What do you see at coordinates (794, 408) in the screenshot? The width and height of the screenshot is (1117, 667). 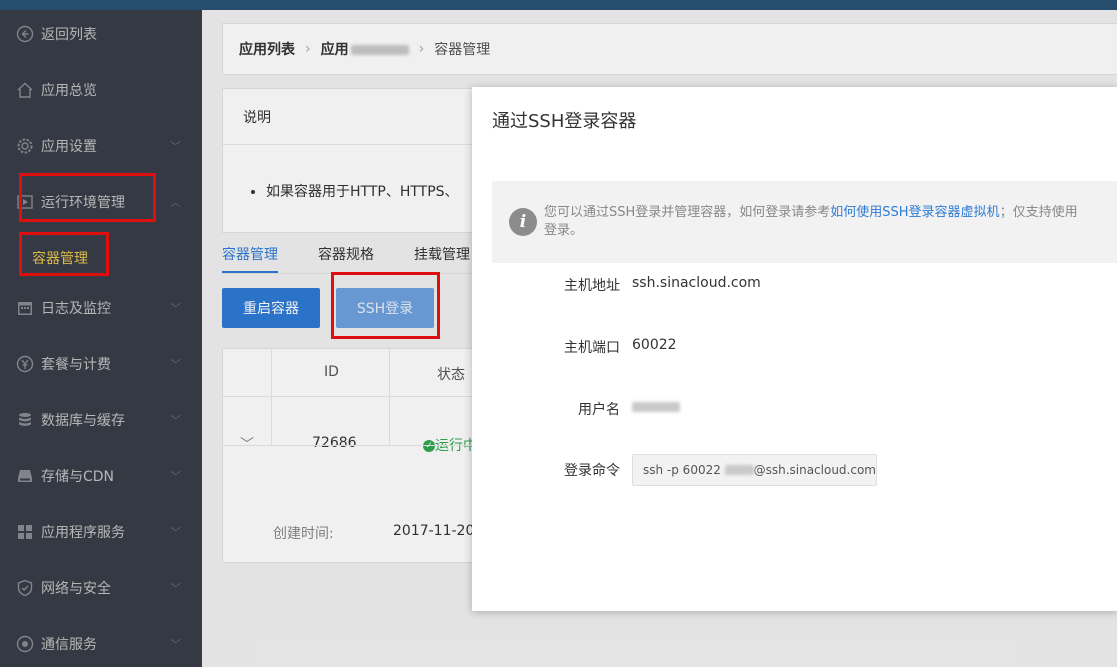 I see `username-row: 用户名` at bounding box center [794, 408].